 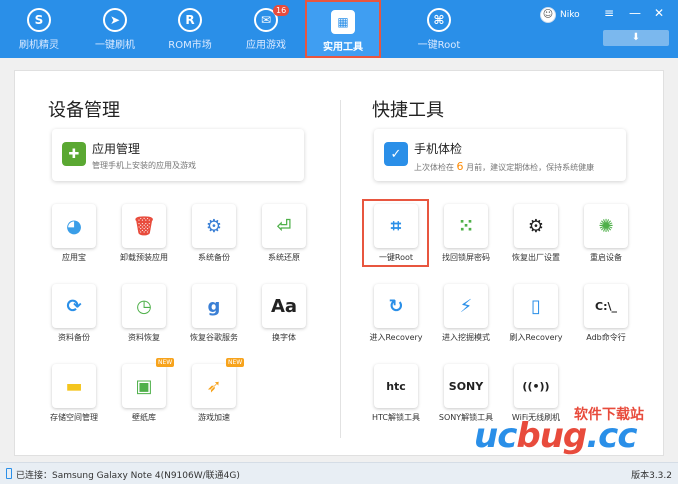 What do you see at coordinates (39, 20) in the screenshot?
I see `shield-icon: S` at bounding box center [39, 20].